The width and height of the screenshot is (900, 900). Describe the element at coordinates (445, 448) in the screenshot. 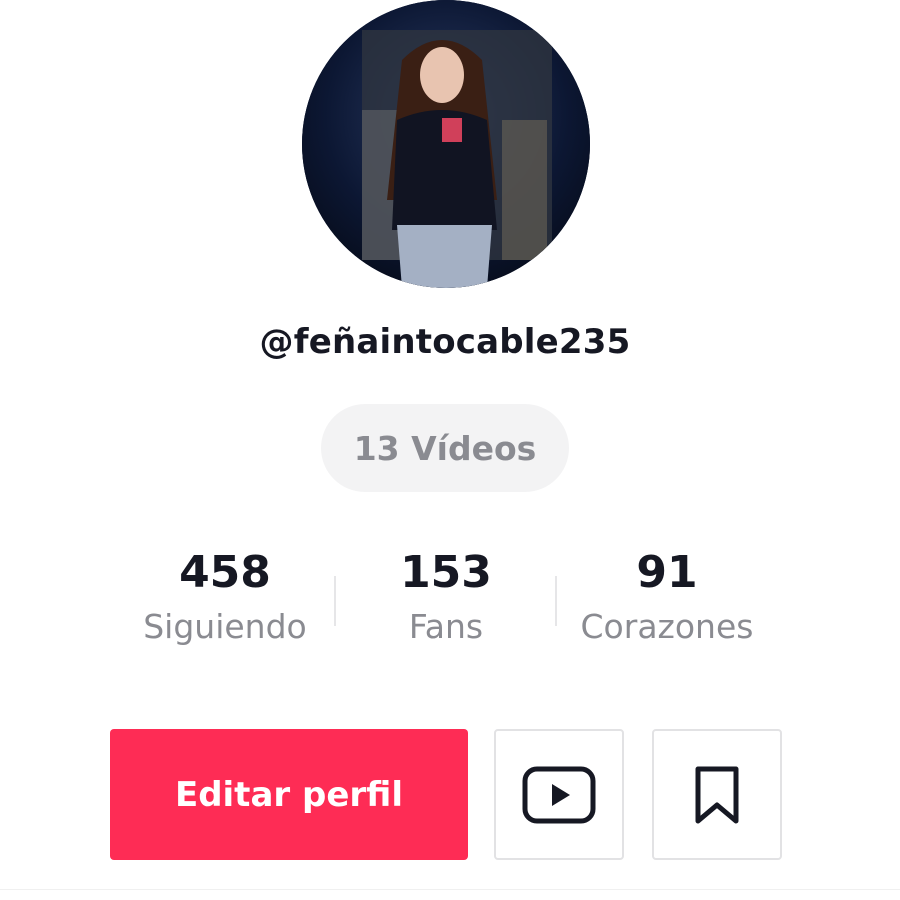

I see `videos-count-pill: 13 Vídeos` at that location.